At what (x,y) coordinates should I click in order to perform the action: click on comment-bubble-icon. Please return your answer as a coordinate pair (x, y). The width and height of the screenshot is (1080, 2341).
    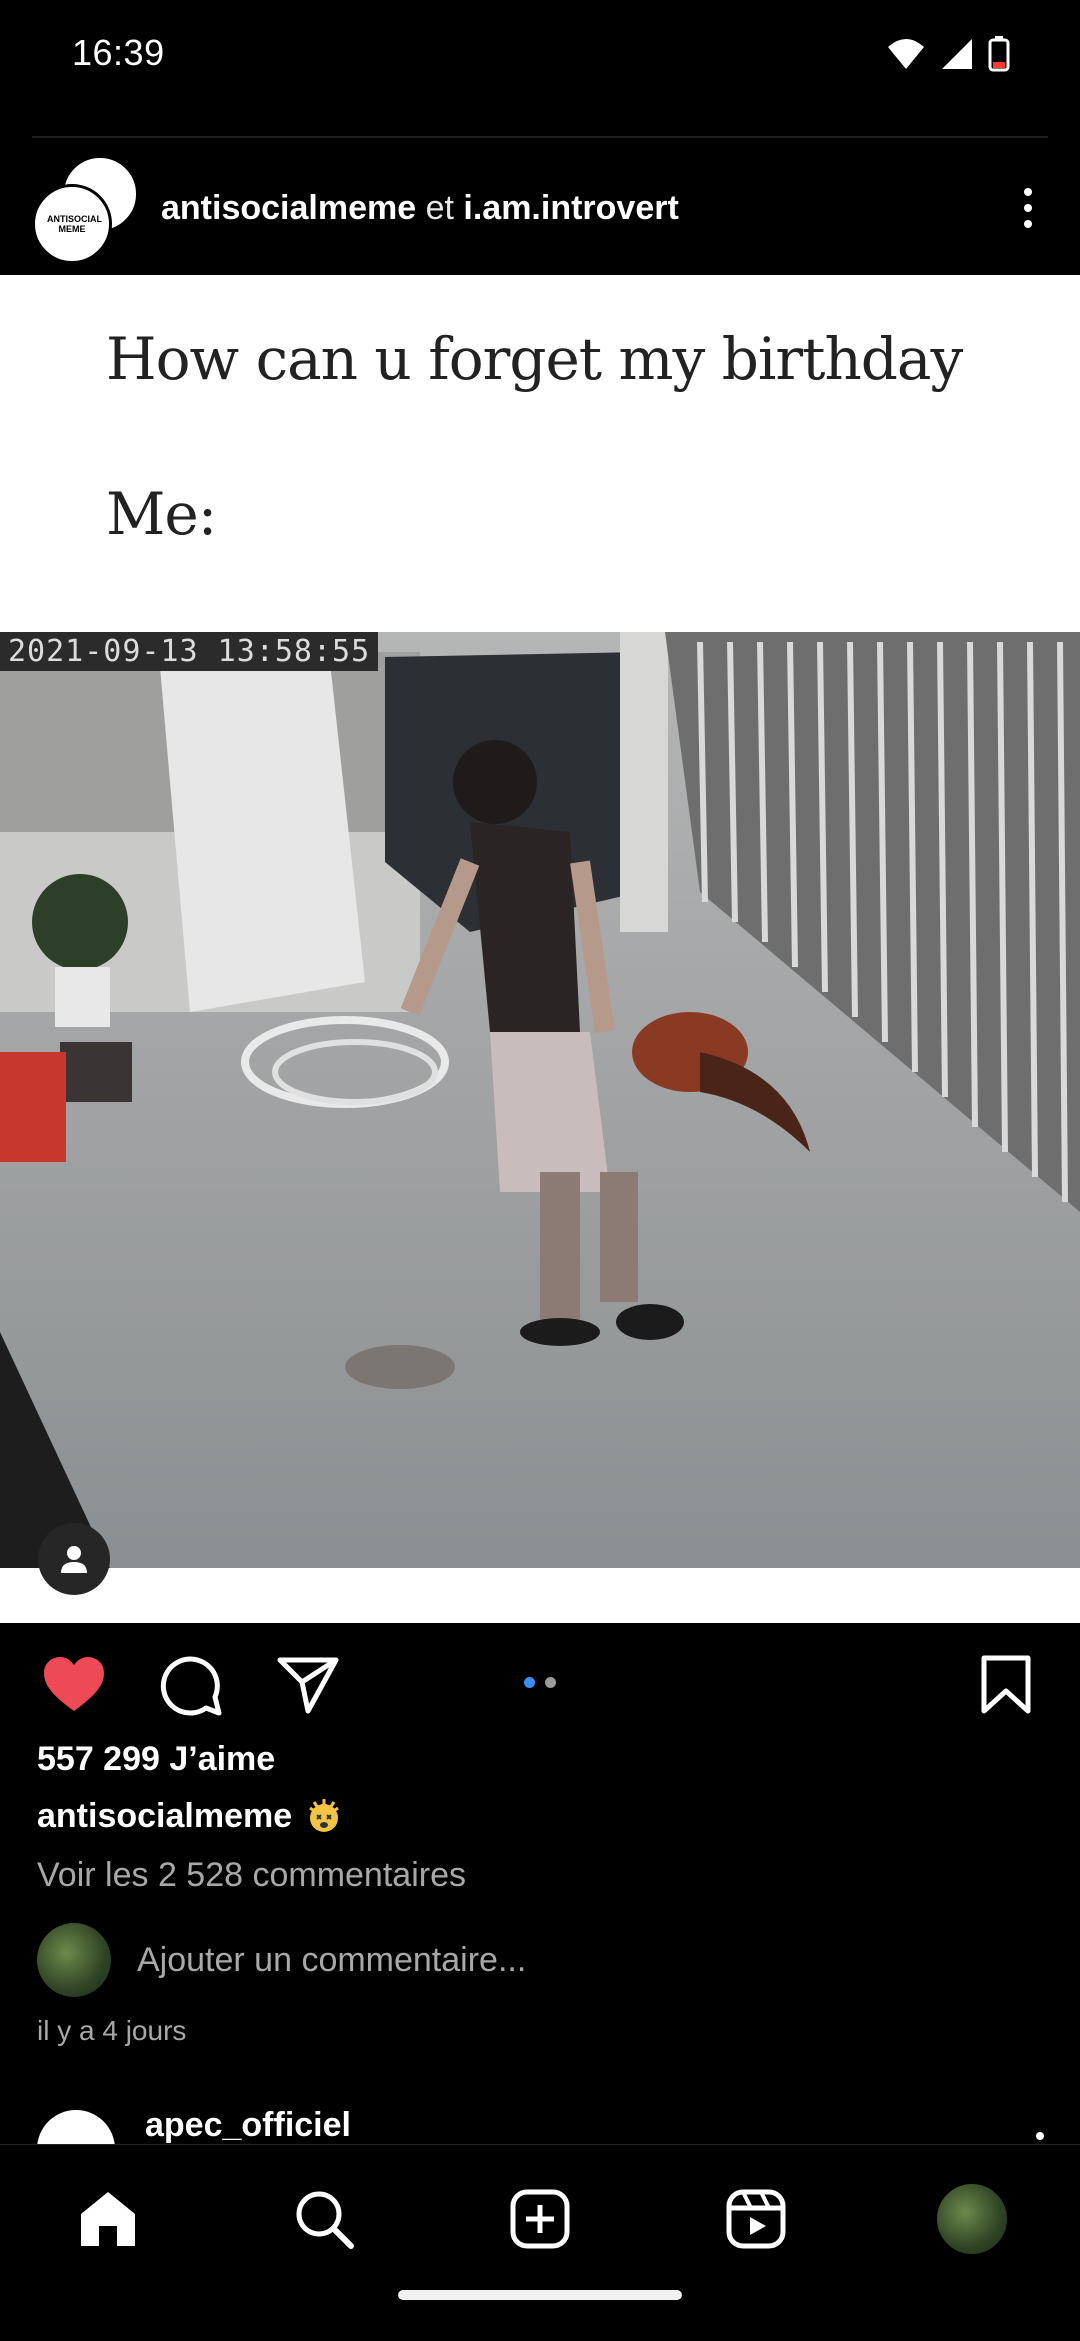
    Looking at the image, I should click on (191, 1686).